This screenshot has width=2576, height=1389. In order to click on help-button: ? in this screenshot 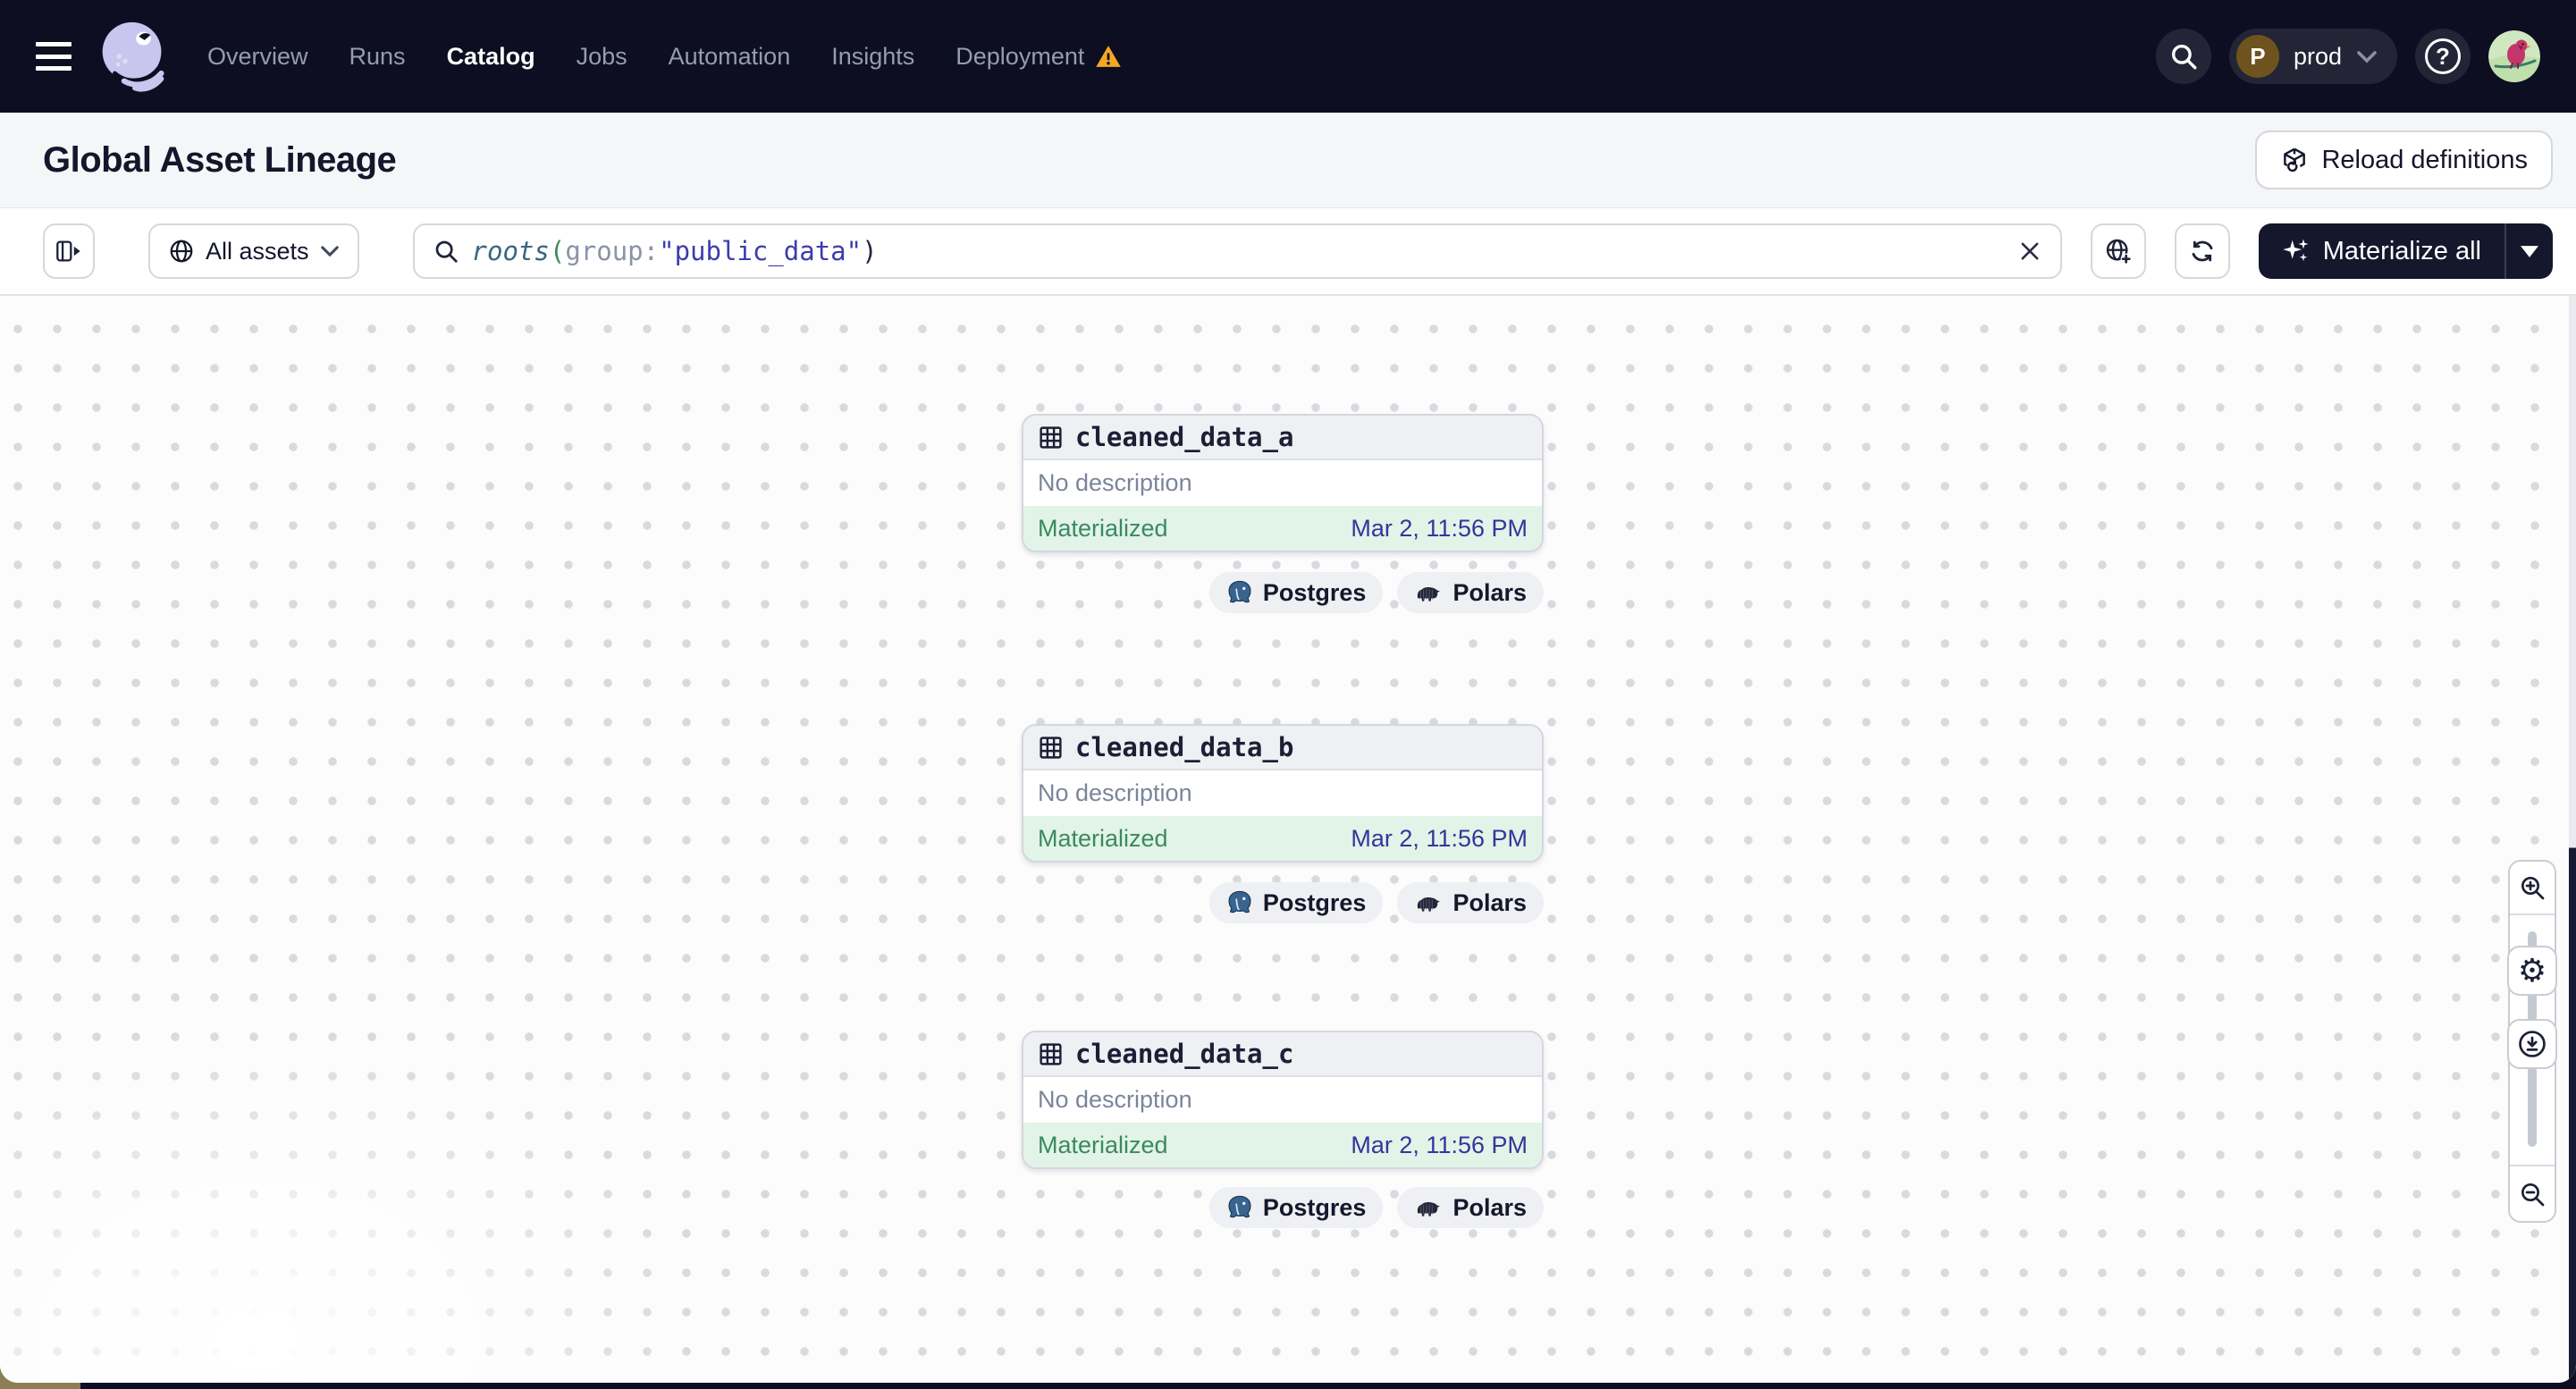, I will do `click(2443, 56)`.